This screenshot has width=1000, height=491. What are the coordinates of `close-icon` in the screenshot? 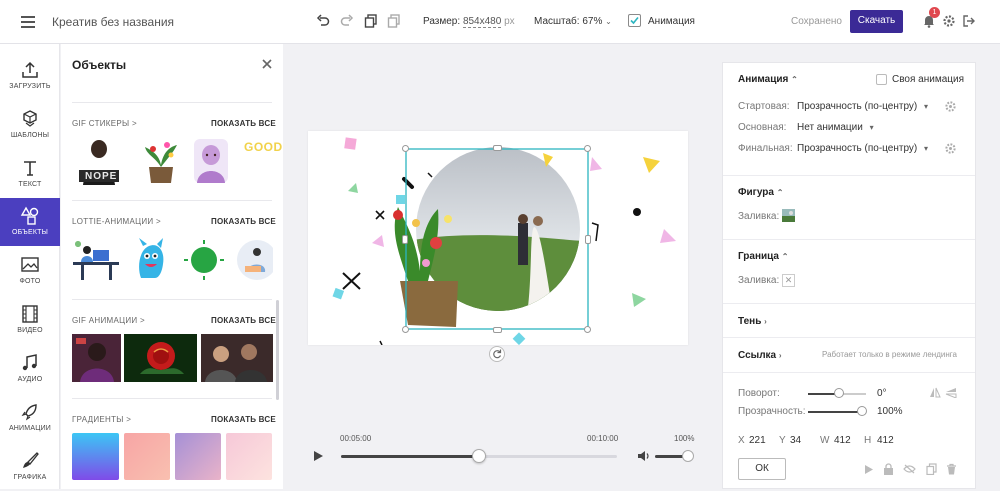 It's located at (267, 64).